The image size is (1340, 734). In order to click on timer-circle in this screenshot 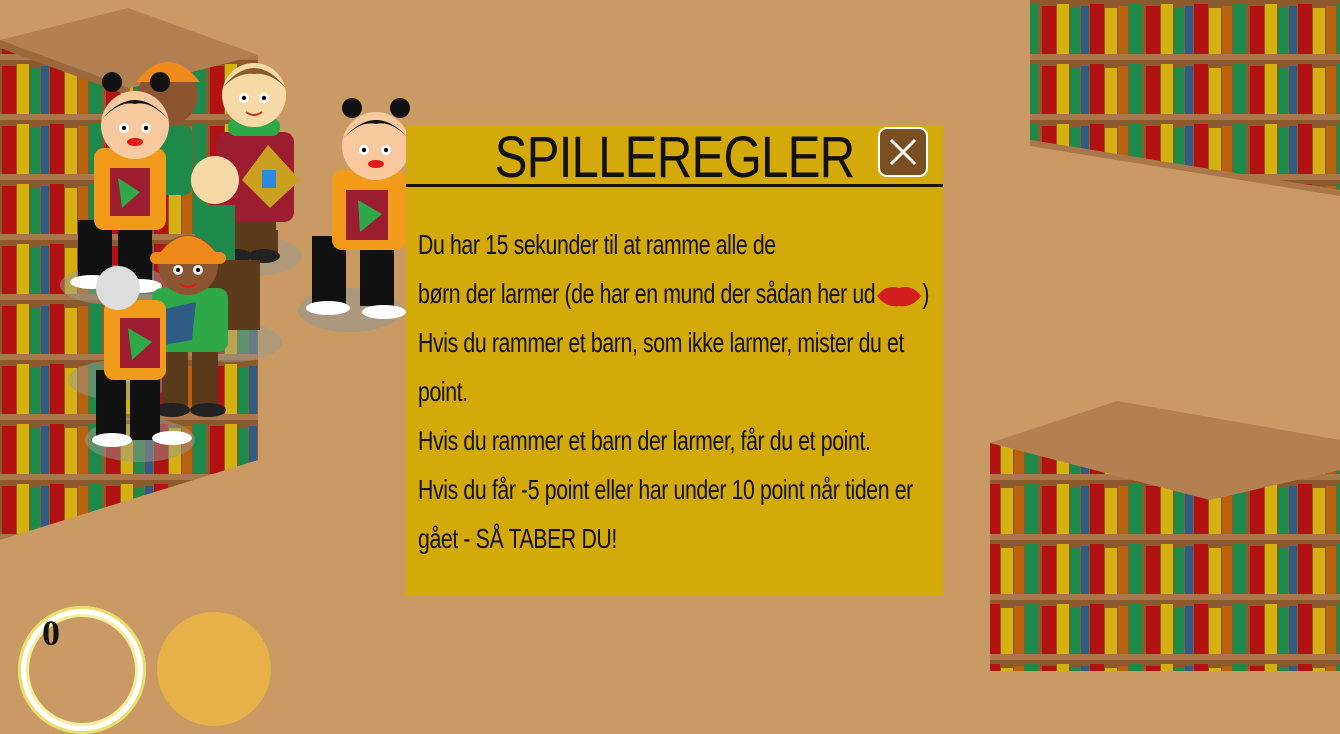, I will do `click(214, 669)`.